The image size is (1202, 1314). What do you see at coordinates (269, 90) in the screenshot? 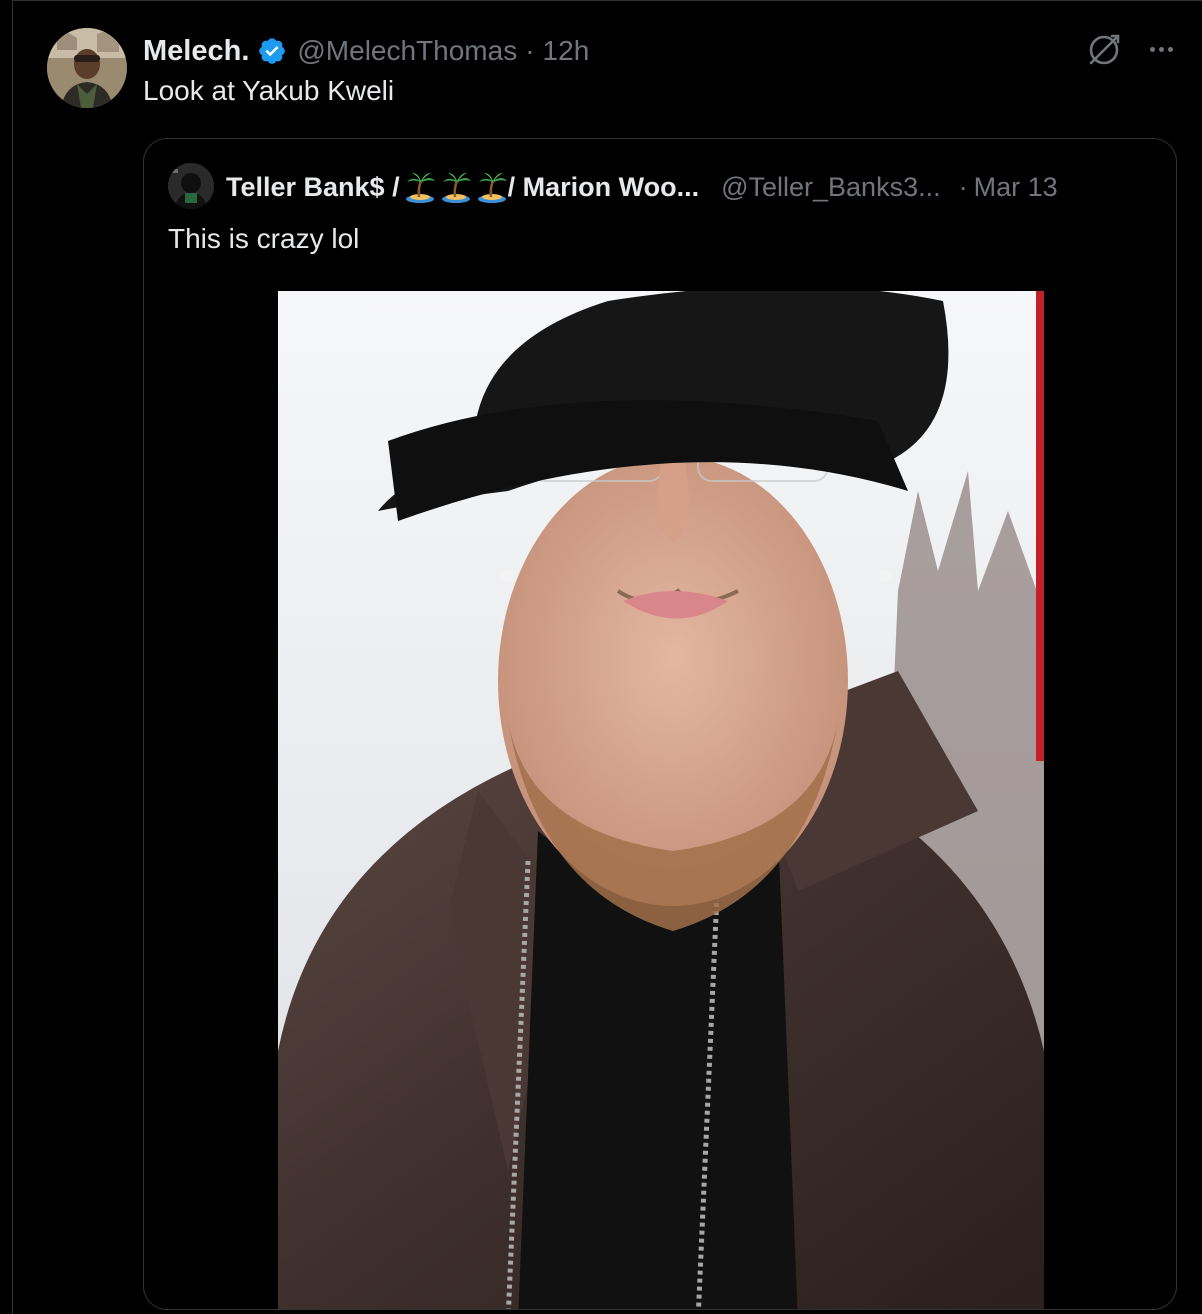
I see `tweet-text: Look at Yakub Kweli` at bounding box center [269, 90].